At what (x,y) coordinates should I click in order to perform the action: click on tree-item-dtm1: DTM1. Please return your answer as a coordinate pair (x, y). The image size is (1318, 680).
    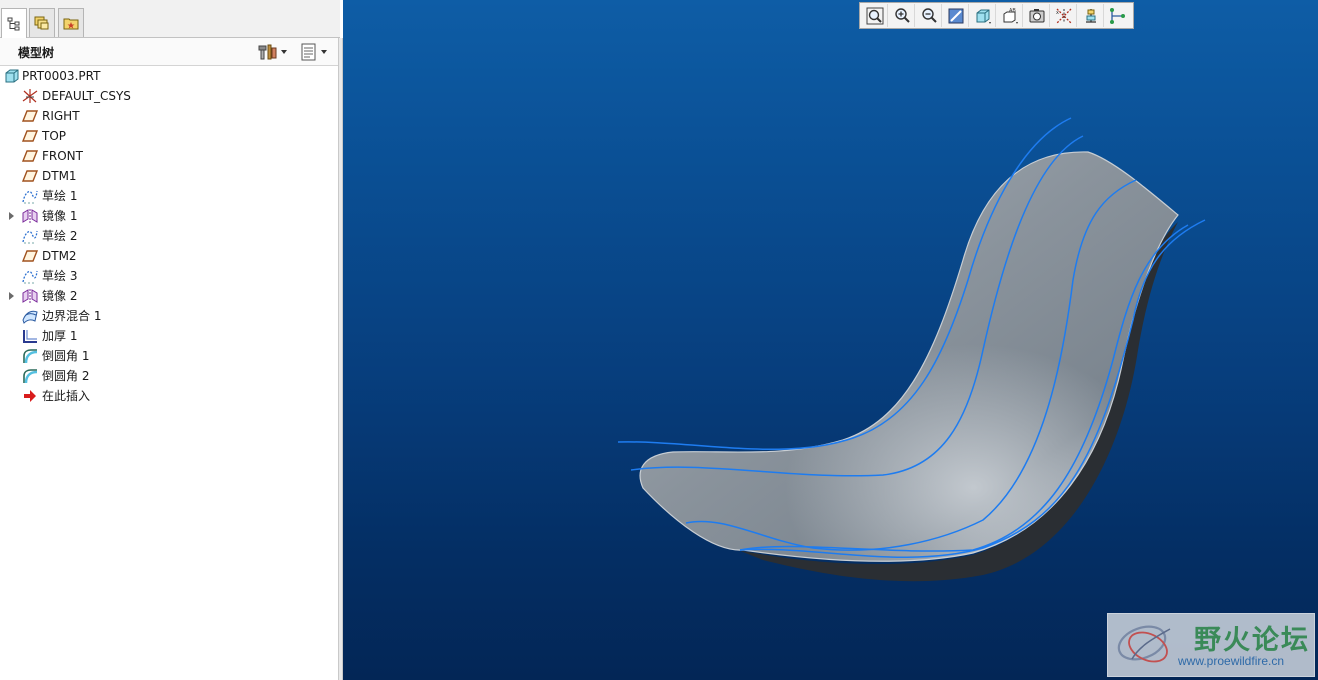
    Looking at the image, I should click on (169, 176).